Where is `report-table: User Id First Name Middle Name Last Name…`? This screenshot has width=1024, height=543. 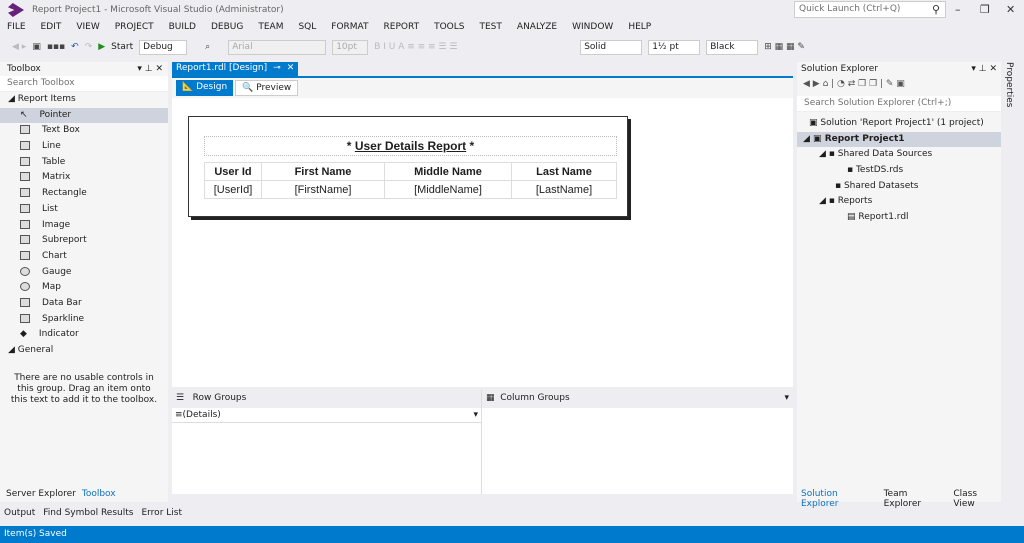 report-table: User Id First Name Middle Name Last Name… is located at coordinates (410, 180).